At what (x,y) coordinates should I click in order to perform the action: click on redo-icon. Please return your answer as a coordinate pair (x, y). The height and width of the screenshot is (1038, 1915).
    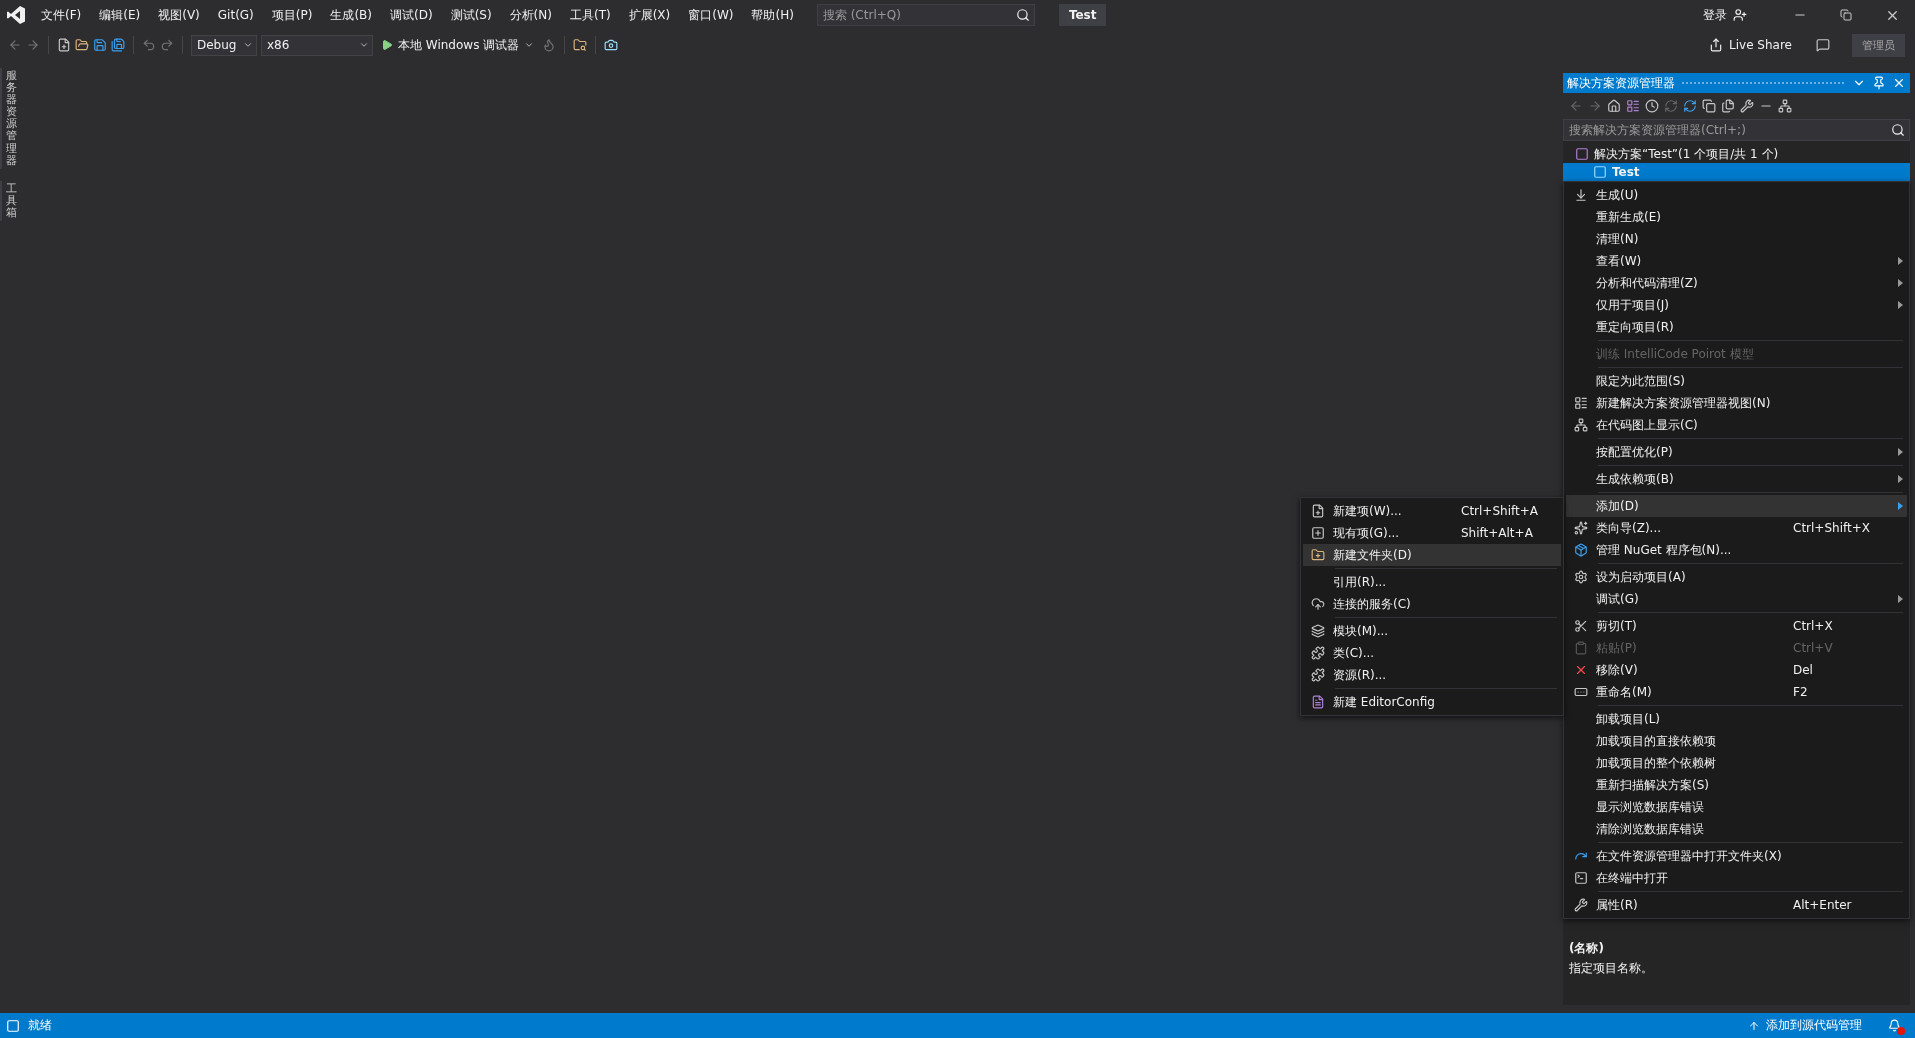
    Looking at the image, I should click on (167, 45).